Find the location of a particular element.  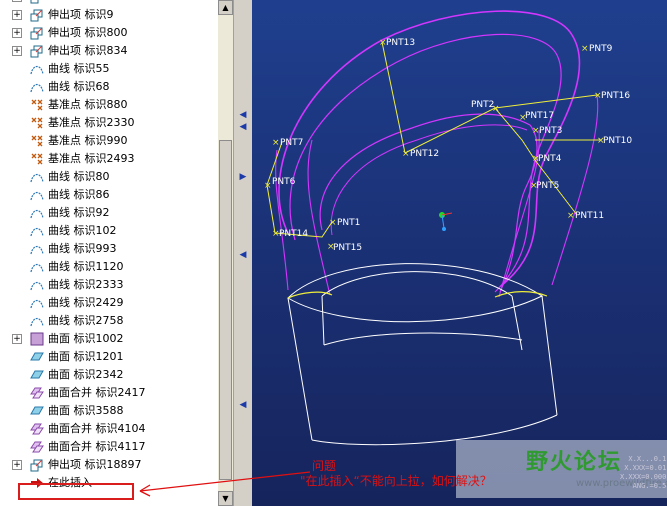

annotation-callout: 问题 "在此插入“不能向上拉，如何解决？ is located at coordinates (396, 474).